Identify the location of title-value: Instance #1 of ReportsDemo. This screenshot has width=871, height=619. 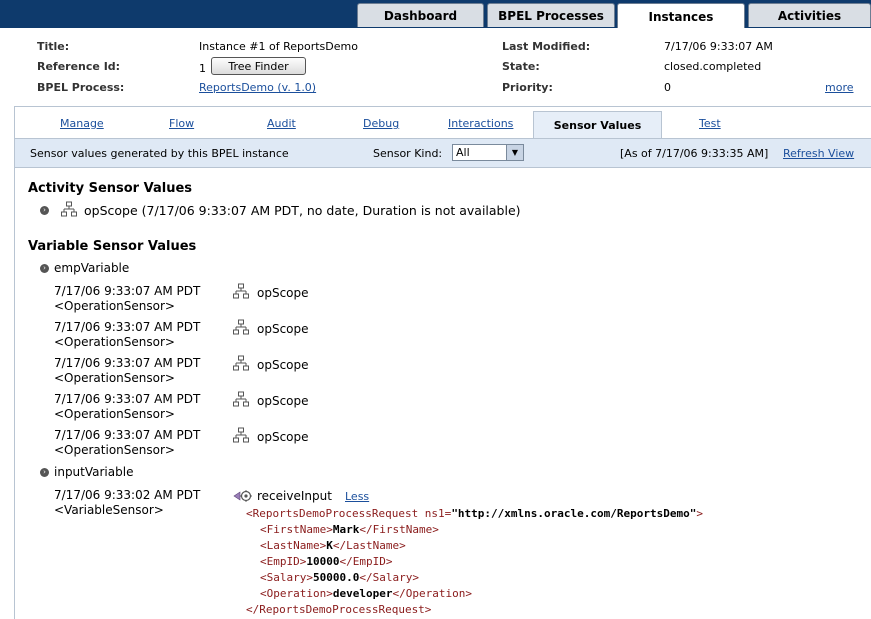
(278, 46).